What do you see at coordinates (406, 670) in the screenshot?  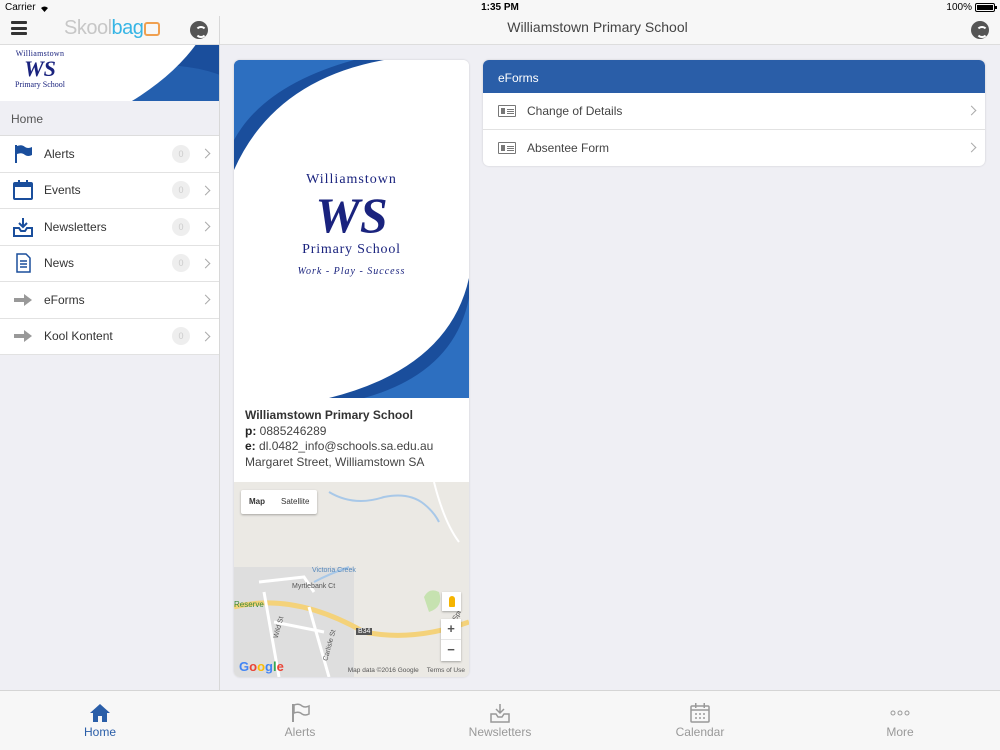 I see `map-attribution: Map data ©2016 Google Terms of Use` at bounding box center [406, 670].